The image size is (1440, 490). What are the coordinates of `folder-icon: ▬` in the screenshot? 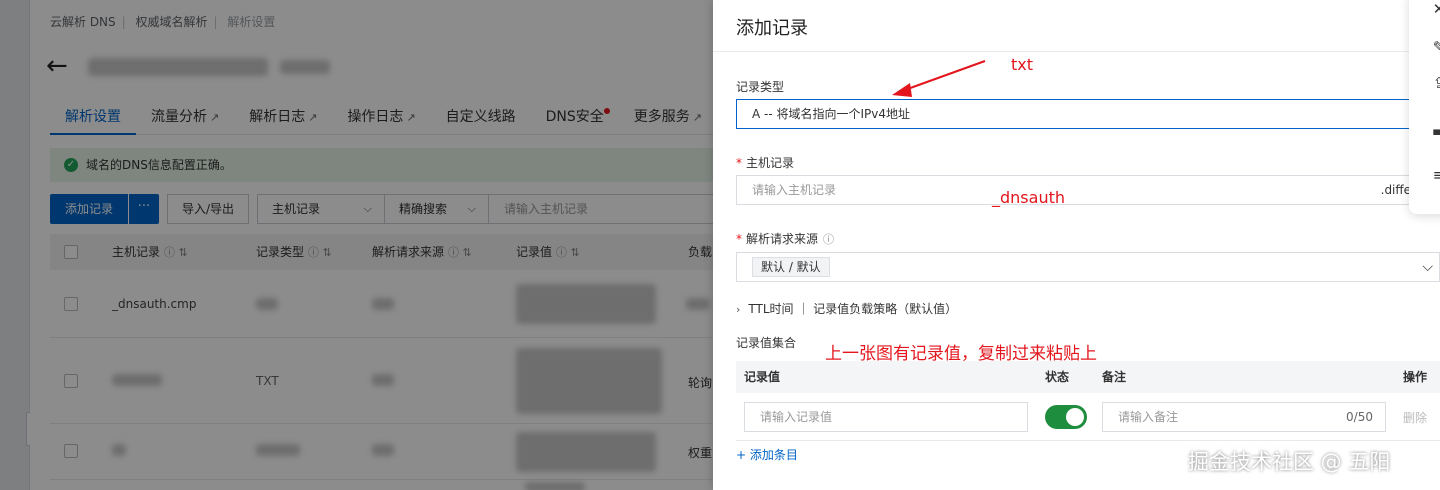 It's located at (1434, 131).